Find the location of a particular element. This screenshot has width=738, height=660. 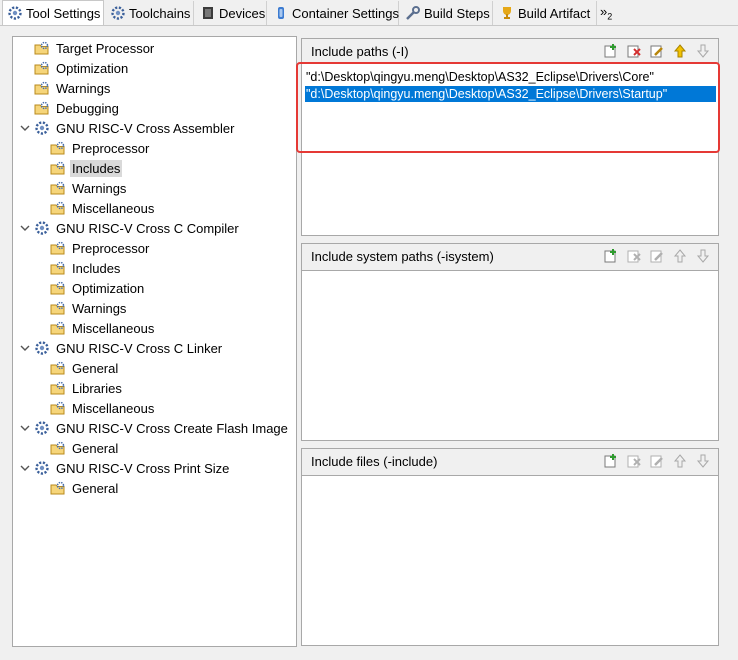

tree-item: Libraries is located at coordinates (87, 388).